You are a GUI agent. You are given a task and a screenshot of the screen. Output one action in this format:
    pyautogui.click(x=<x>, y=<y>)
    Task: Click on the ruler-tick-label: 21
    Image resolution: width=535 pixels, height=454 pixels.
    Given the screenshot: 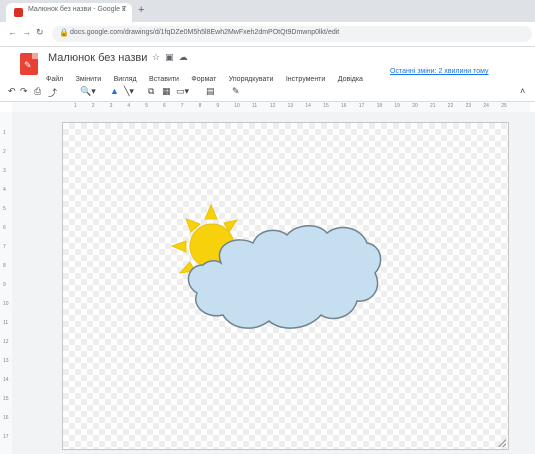 What is the action you would take?
    pyautogui.click(x=433, y=106)
    